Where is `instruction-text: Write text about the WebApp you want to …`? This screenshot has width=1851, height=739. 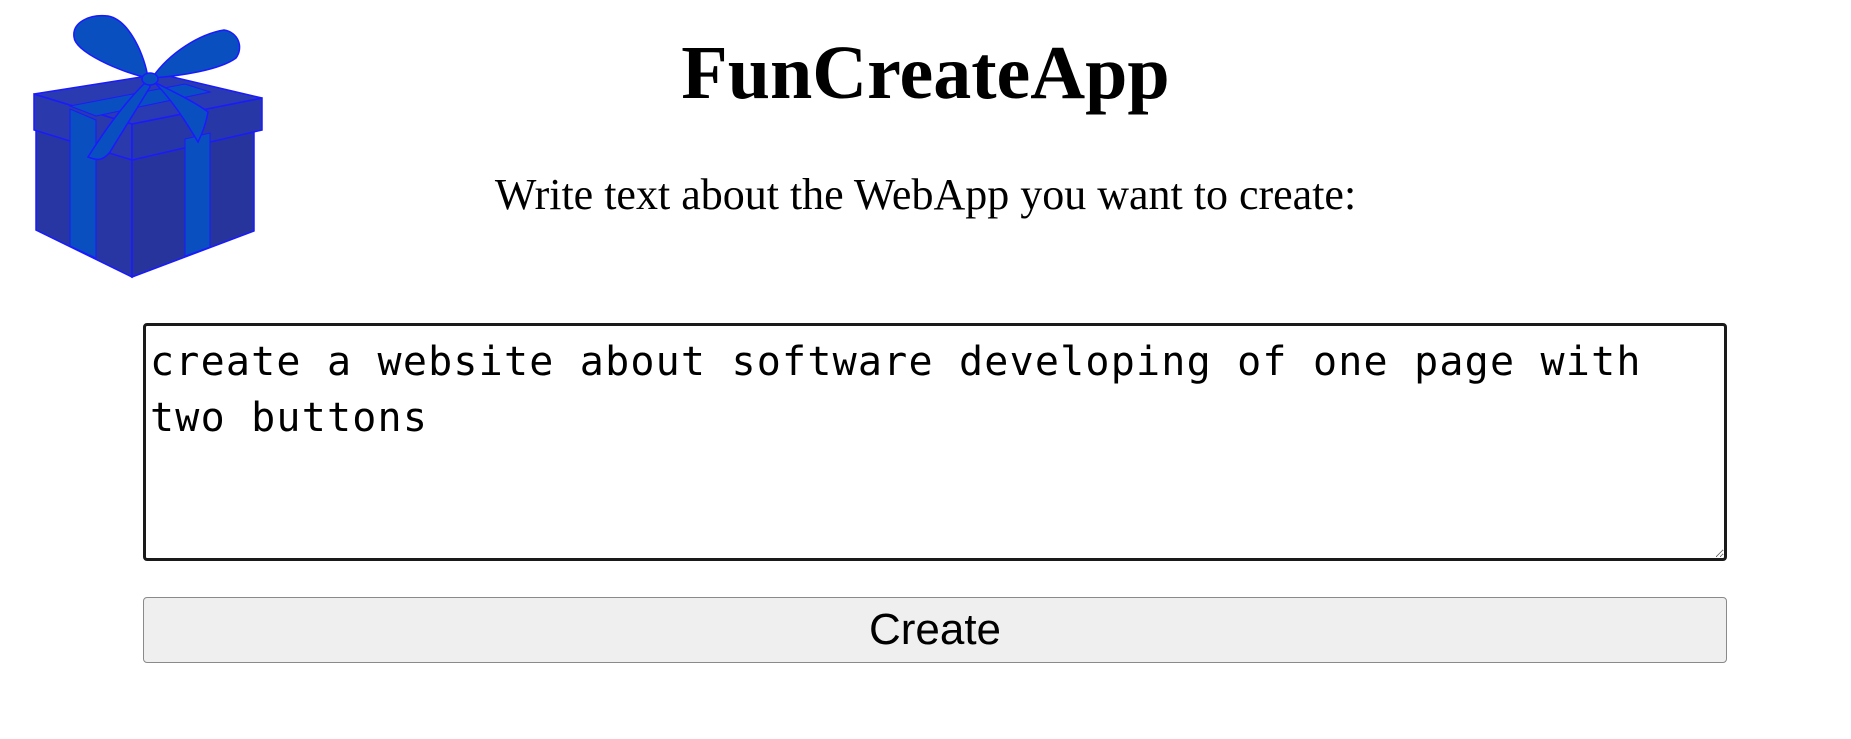 instruction-text: Write text about the WebApp you want to … is located at coordinates (925, 194).